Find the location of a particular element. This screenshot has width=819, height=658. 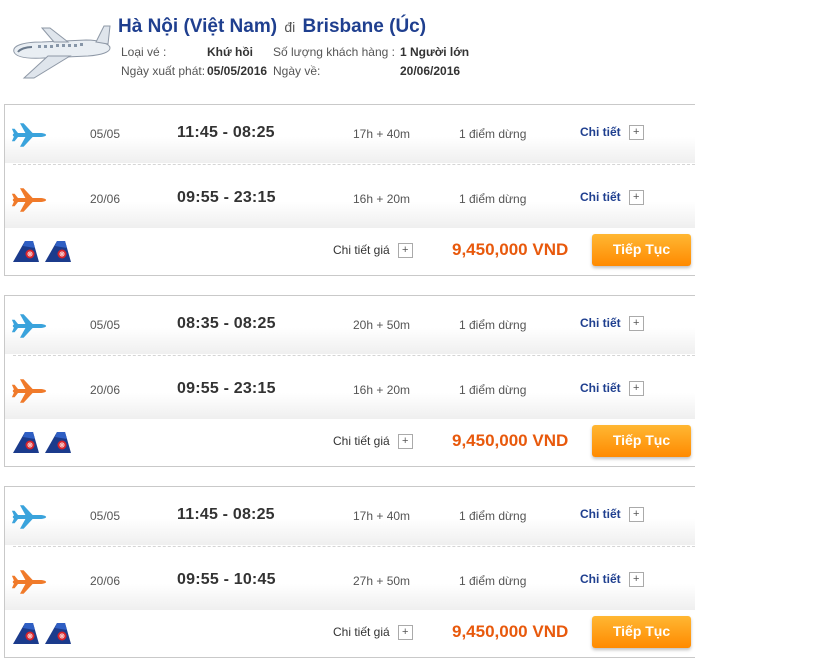

flight-duration: 27h + 50m is located at coordinates (382, 581).